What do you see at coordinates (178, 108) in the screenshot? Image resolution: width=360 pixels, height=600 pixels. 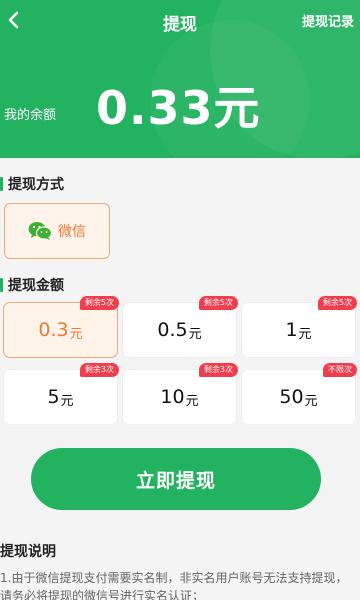 I see `balance-amount: 0.33元` at bounding box center [178, 108].